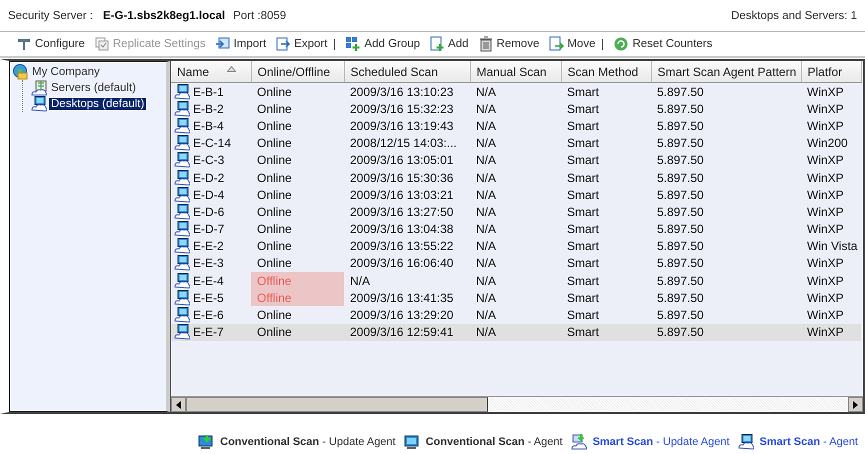 The height and width of the screenshot is (454, 865). Describe the element at coordinates (401, 212) in the screenshot. I see `table-cell-text: 2009/3/16 13:27:50` at that location.